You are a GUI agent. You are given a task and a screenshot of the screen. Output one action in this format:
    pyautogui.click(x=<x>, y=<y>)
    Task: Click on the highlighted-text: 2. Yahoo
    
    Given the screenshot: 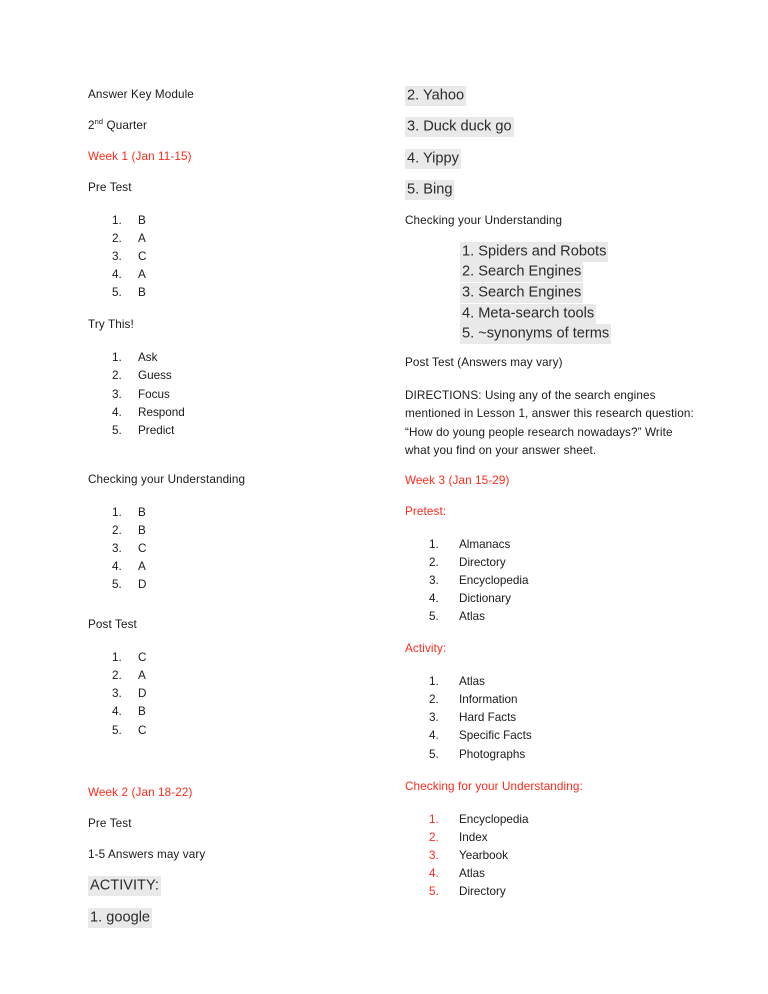 What is the action you would take?
    pyautogui.click(x=436, y=95)
    